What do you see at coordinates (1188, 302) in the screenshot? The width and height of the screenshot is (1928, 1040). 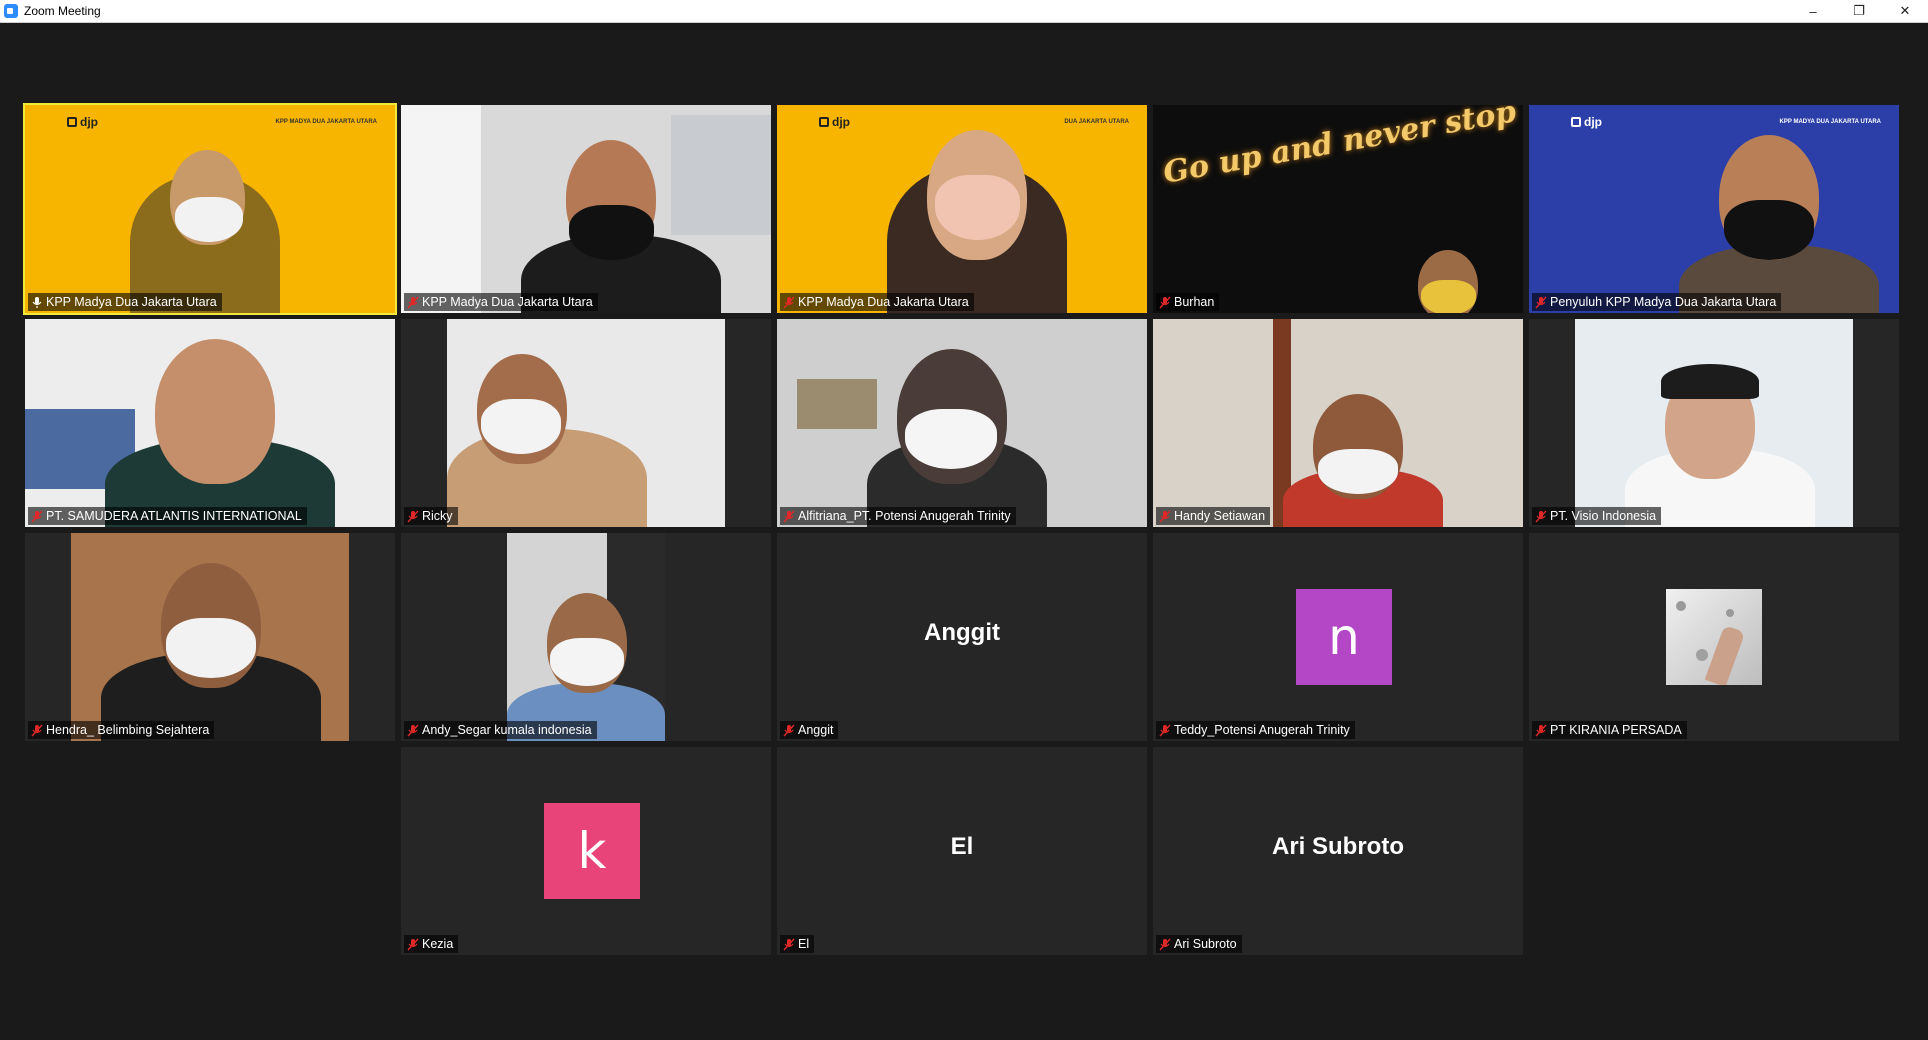 I see `participant-name-label: Burhan` at bounding box center [1188, 302].